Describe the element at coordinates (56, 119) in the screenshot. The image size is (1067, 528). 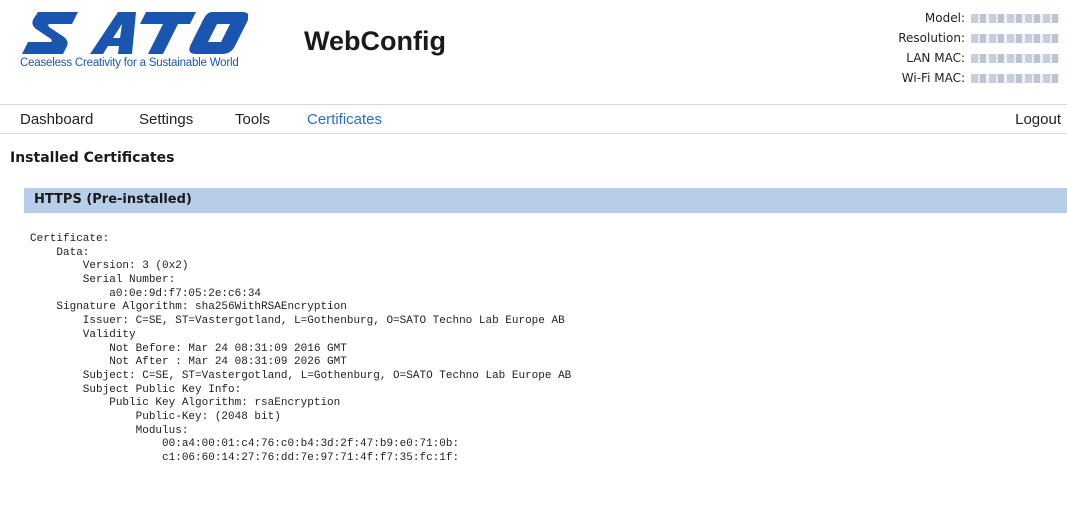
I see `nav-dashboard: Dashboard` at that location.